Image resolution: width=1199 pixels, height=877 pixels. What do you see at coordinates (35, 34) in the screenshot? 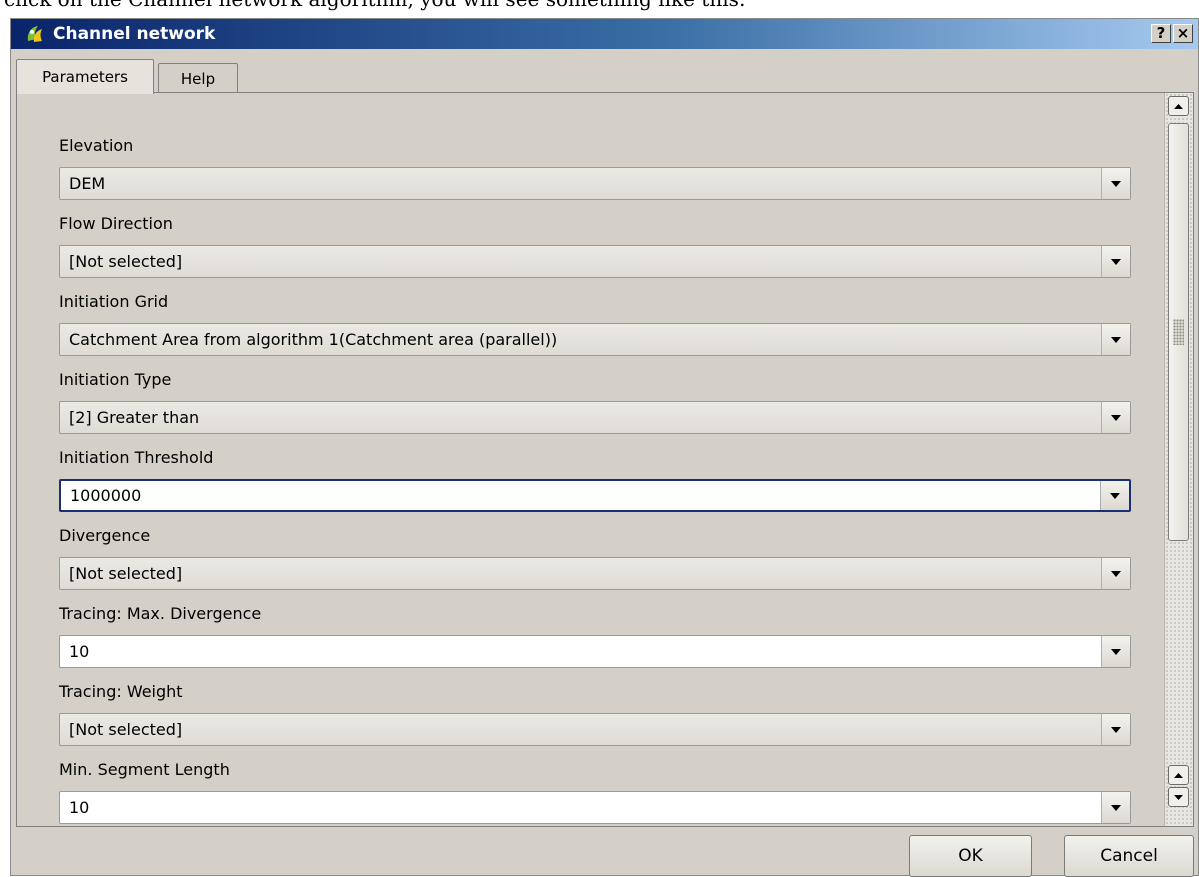
I see `qgis-logo-icon` at bounding box center [35, 34].